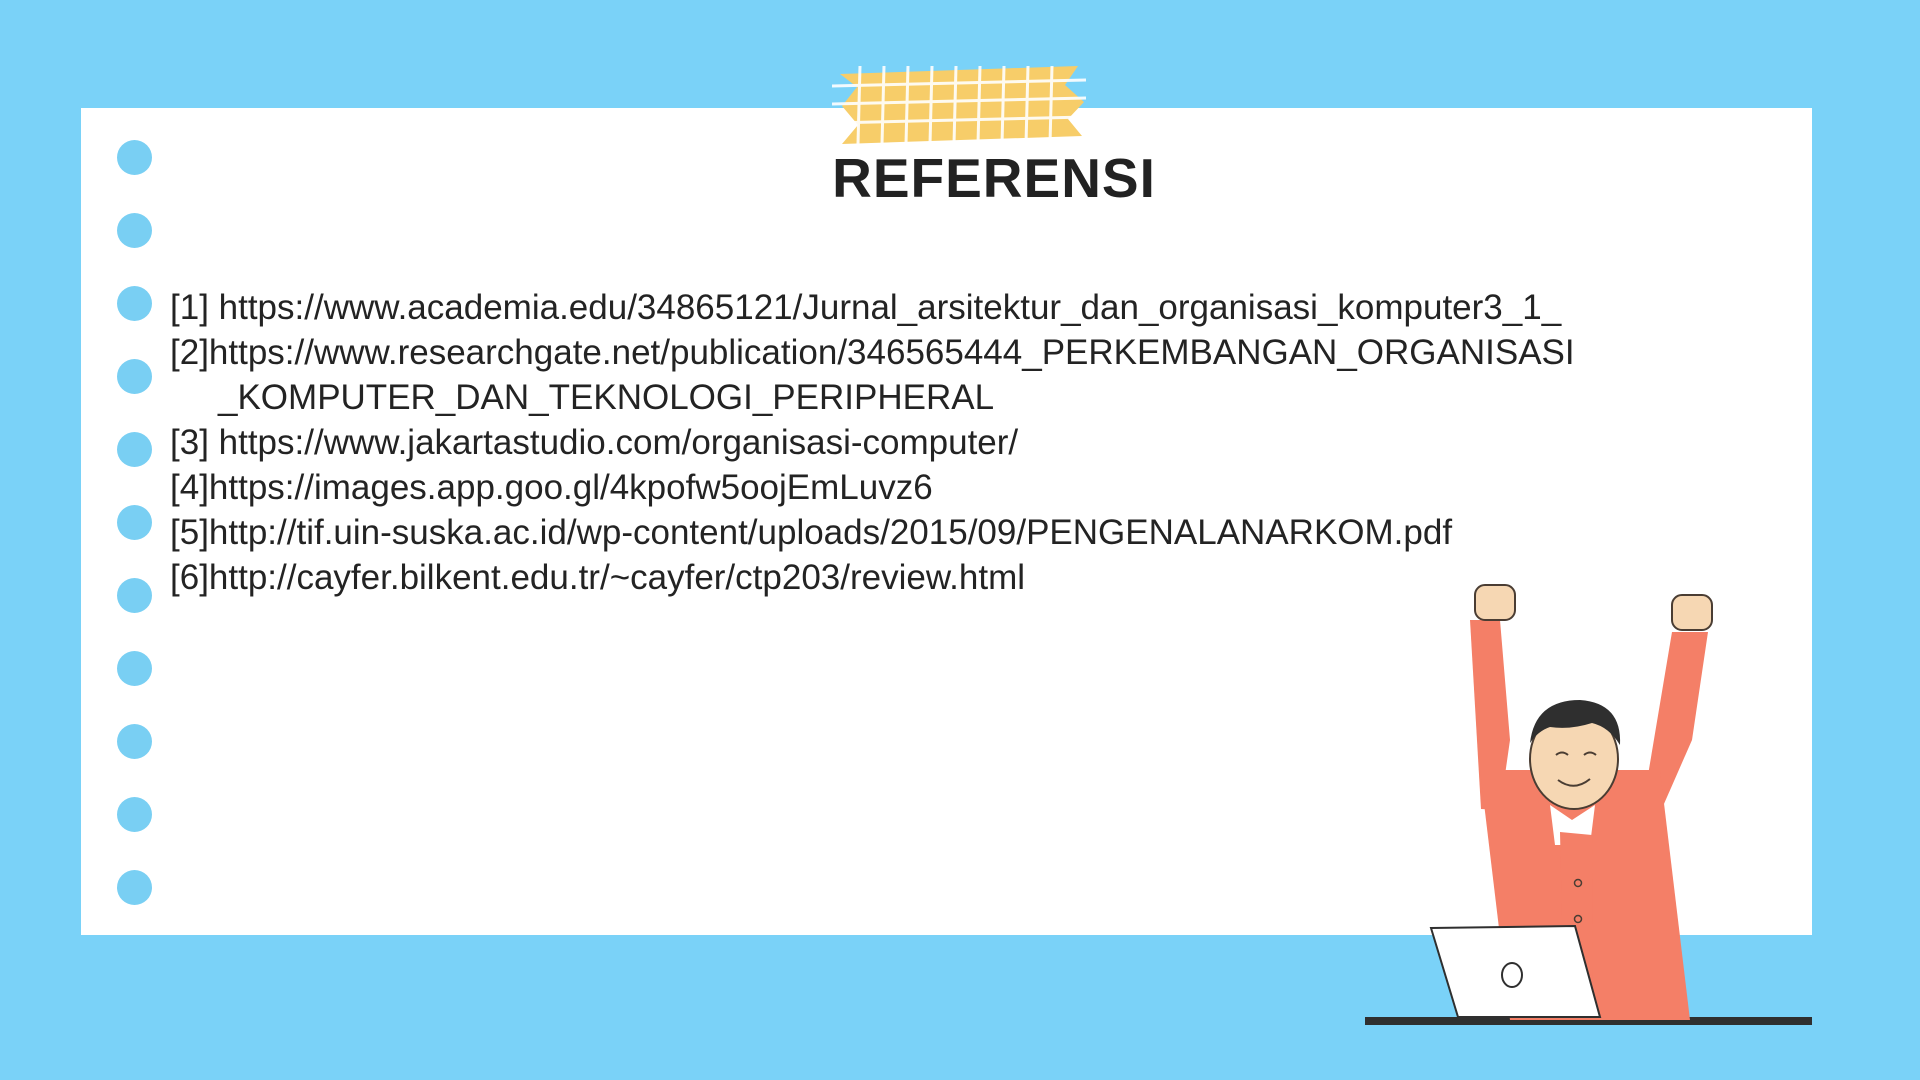 The image size is (1920, 1080). What do you see at coordinates (1588, 804) in the screenshot?
I see `celebrating-person-illustration` at bounding box center [1588, 804].